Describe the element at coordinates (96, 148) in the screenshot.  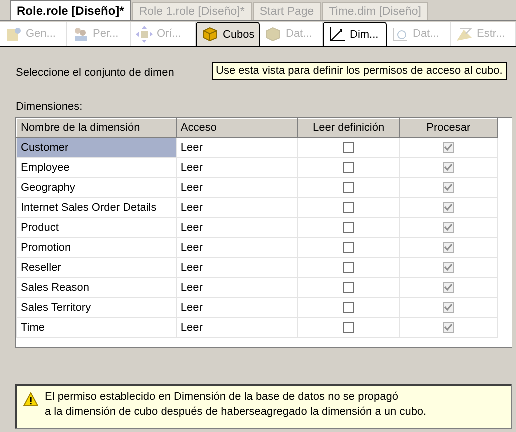
I see `table-cell: Customer` at that location.